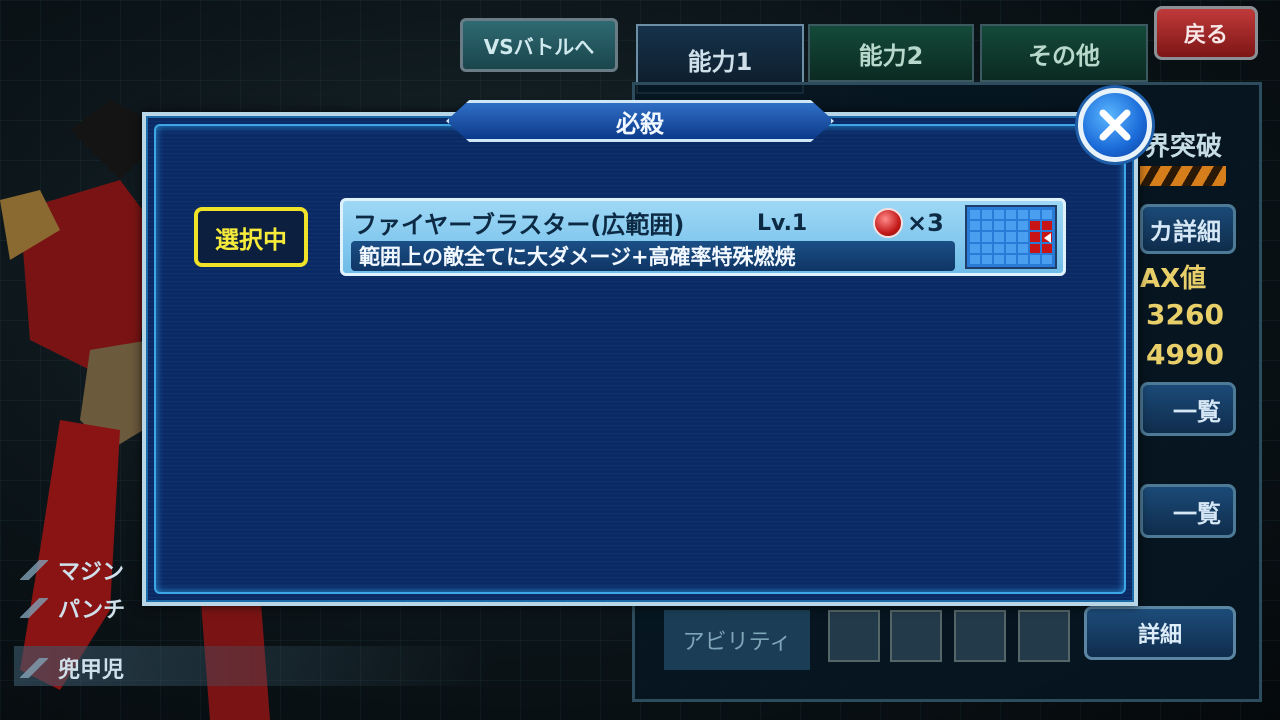 The width and height of the screenshot is (1280, 720). I want to click on unit-position-marker-icon, so click(1047, 238).